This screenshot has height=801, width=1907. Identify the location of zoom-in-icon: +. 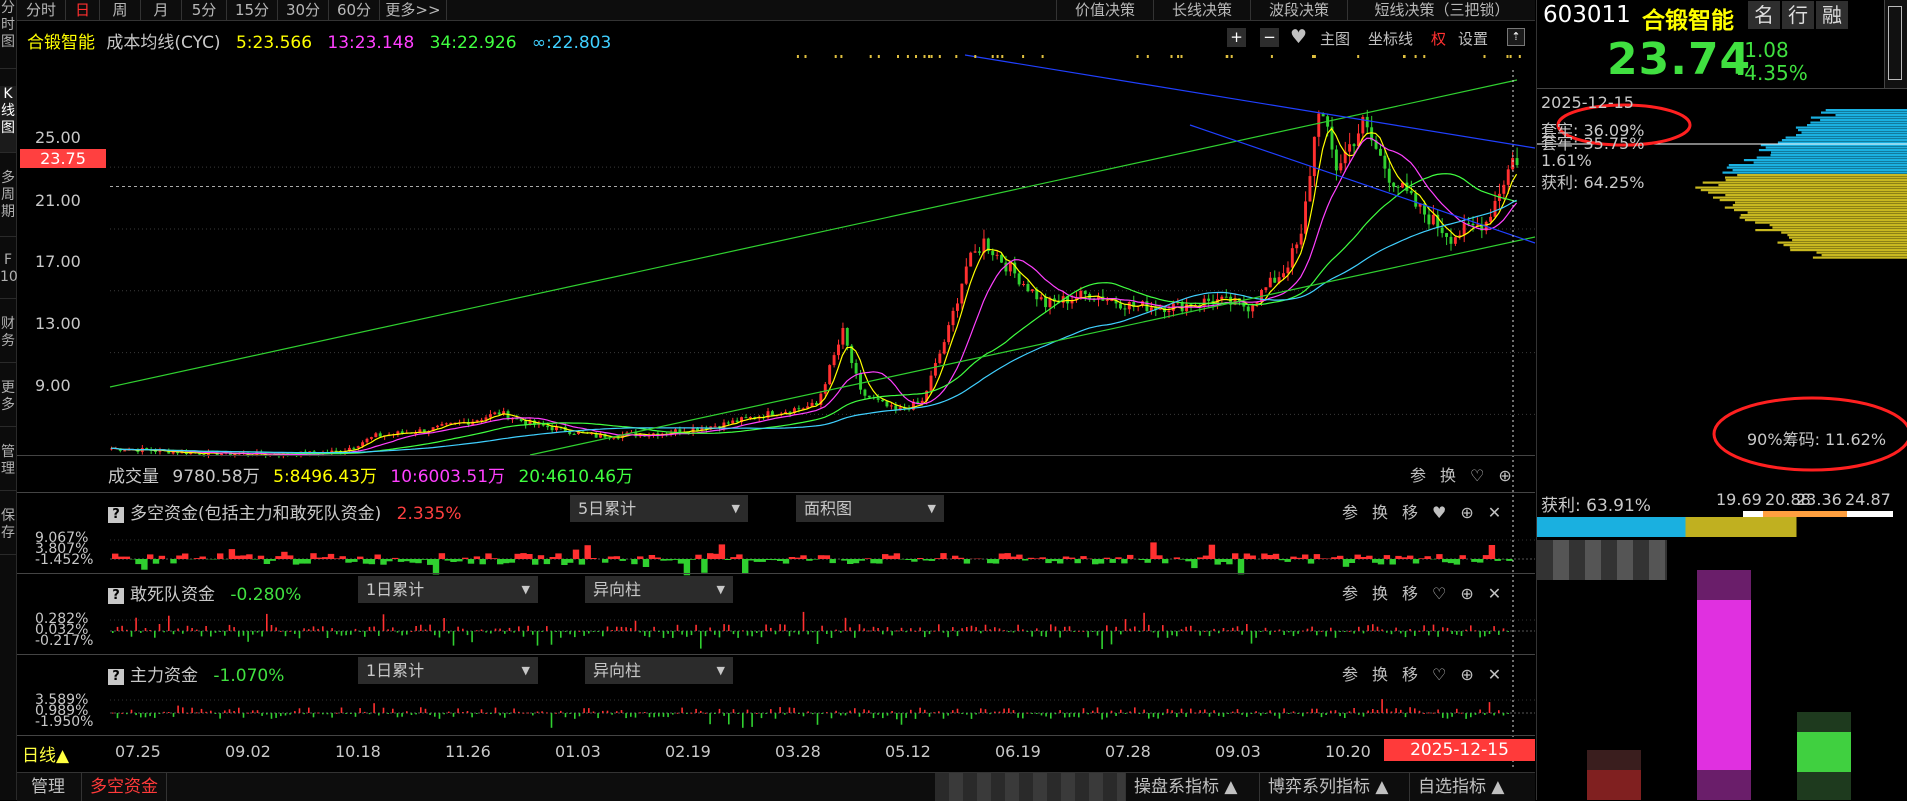
(1236, 37).